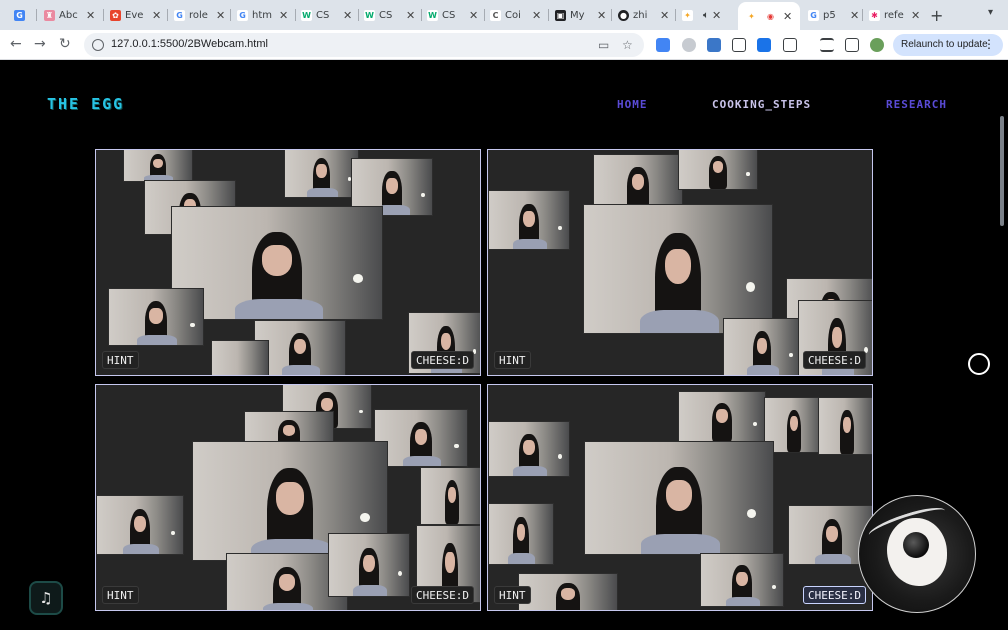 This screenshot has height=630, width=1008. I want to click on tab-7: W CS ✕, so click(452, 15).